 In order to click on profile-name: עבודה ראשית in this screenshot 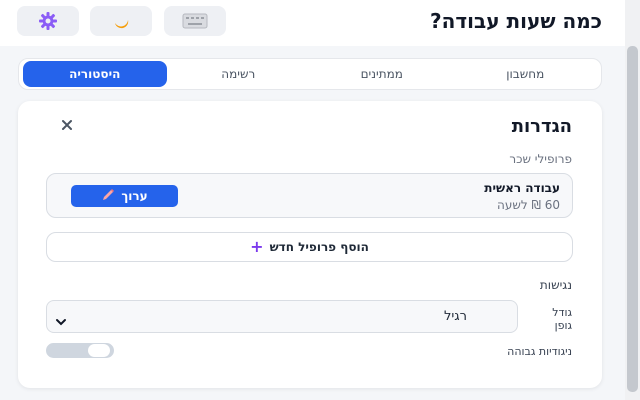, I will do `click(522, 188)`.